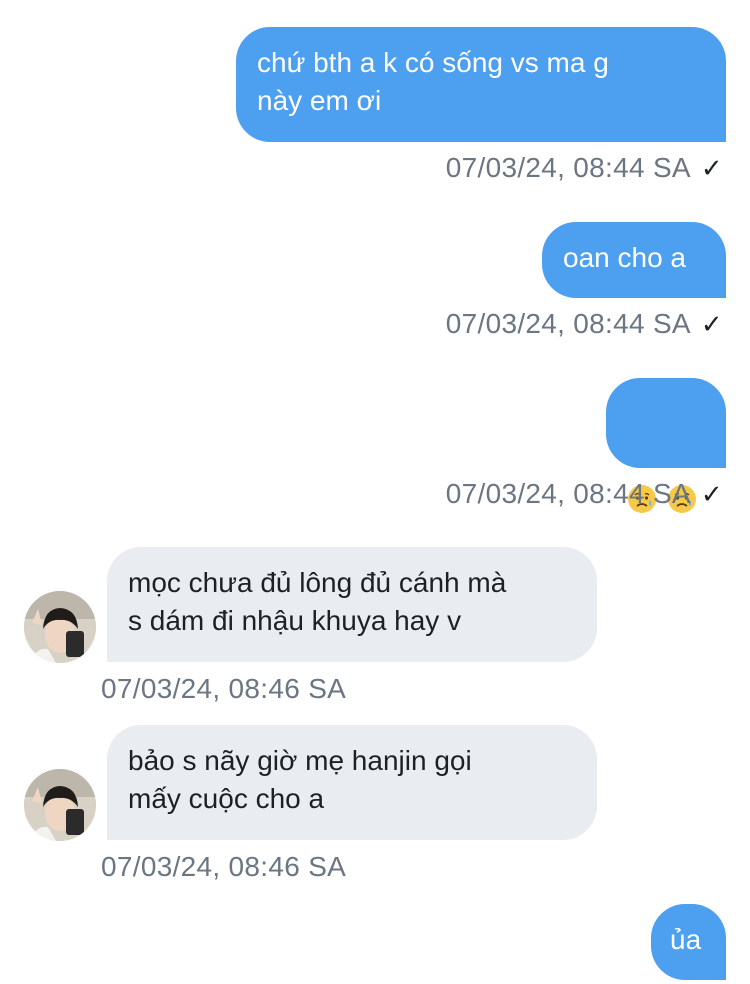 The width and height of the screenshot is (750, 984). Describe the element at coordinates (666, 445) in the screenshot. I see `message-bubble-outgoing` at that location.